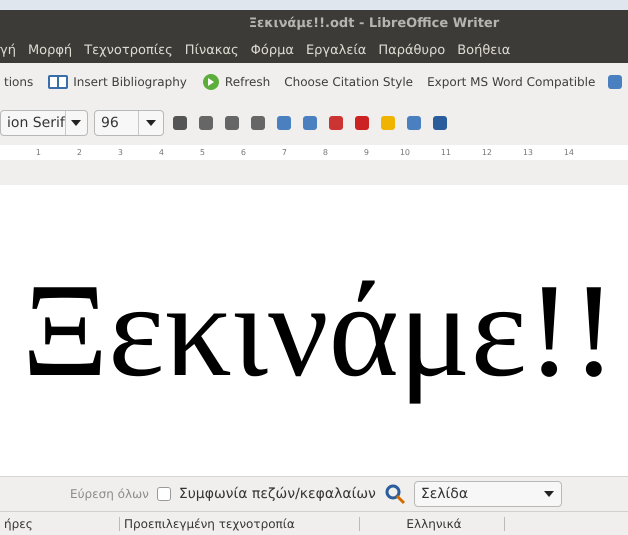 This screenshot has height=535, width=628. Describe the element at coordinates (19, 81) in the screenshot. I see `toolbar-button: tions` at that location.